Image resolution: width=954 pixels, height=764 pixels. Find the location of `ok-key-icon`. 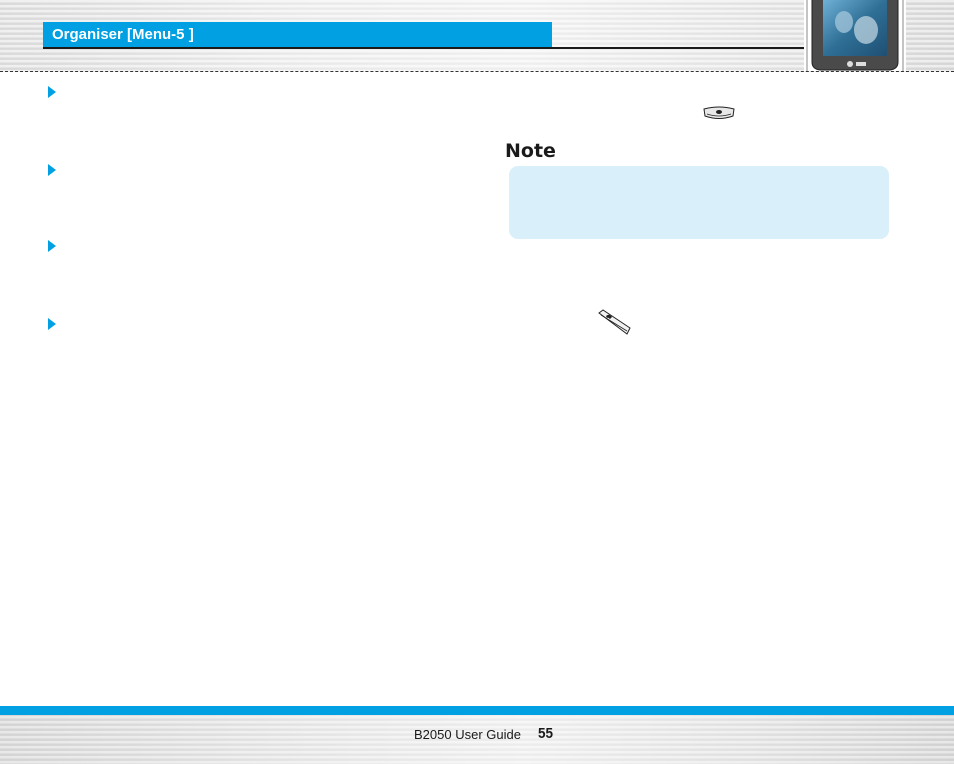

ok-key-icon is located at coordinates (719, 112).